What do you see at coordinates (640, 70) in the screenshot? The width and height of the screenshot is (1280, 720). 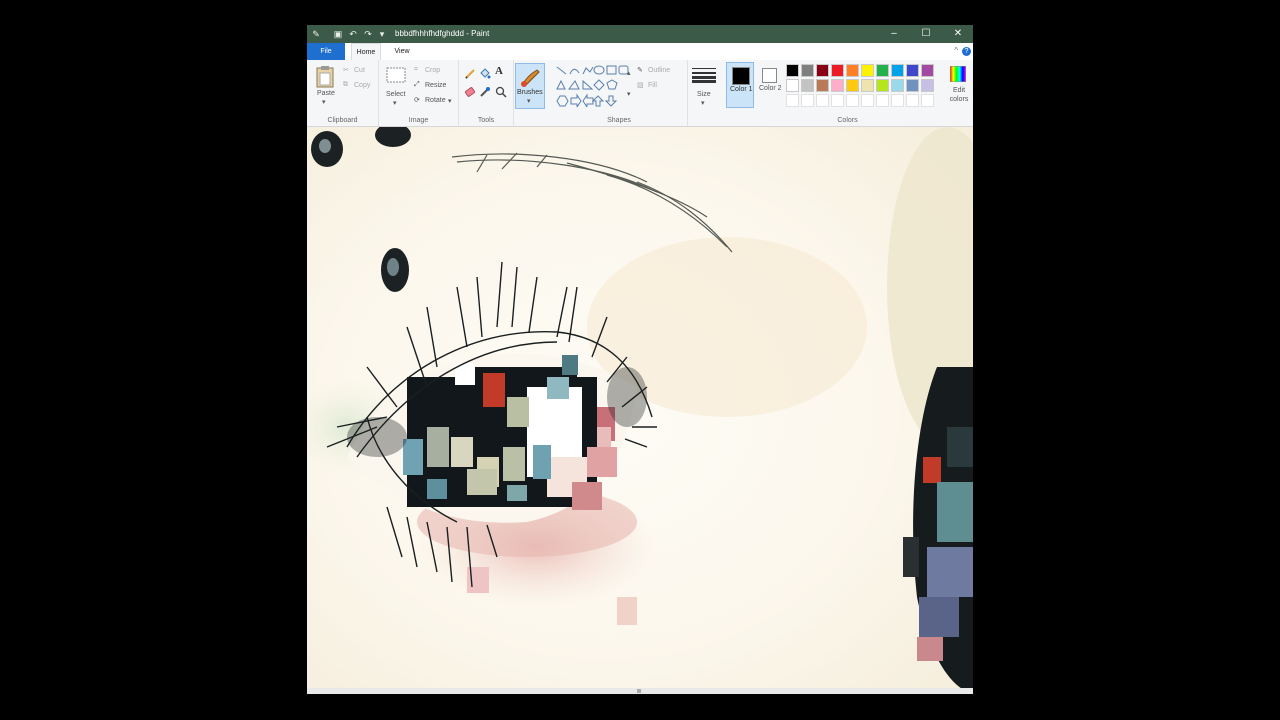 I see `outline-icon: ✎` at bounding box center [640, 70].